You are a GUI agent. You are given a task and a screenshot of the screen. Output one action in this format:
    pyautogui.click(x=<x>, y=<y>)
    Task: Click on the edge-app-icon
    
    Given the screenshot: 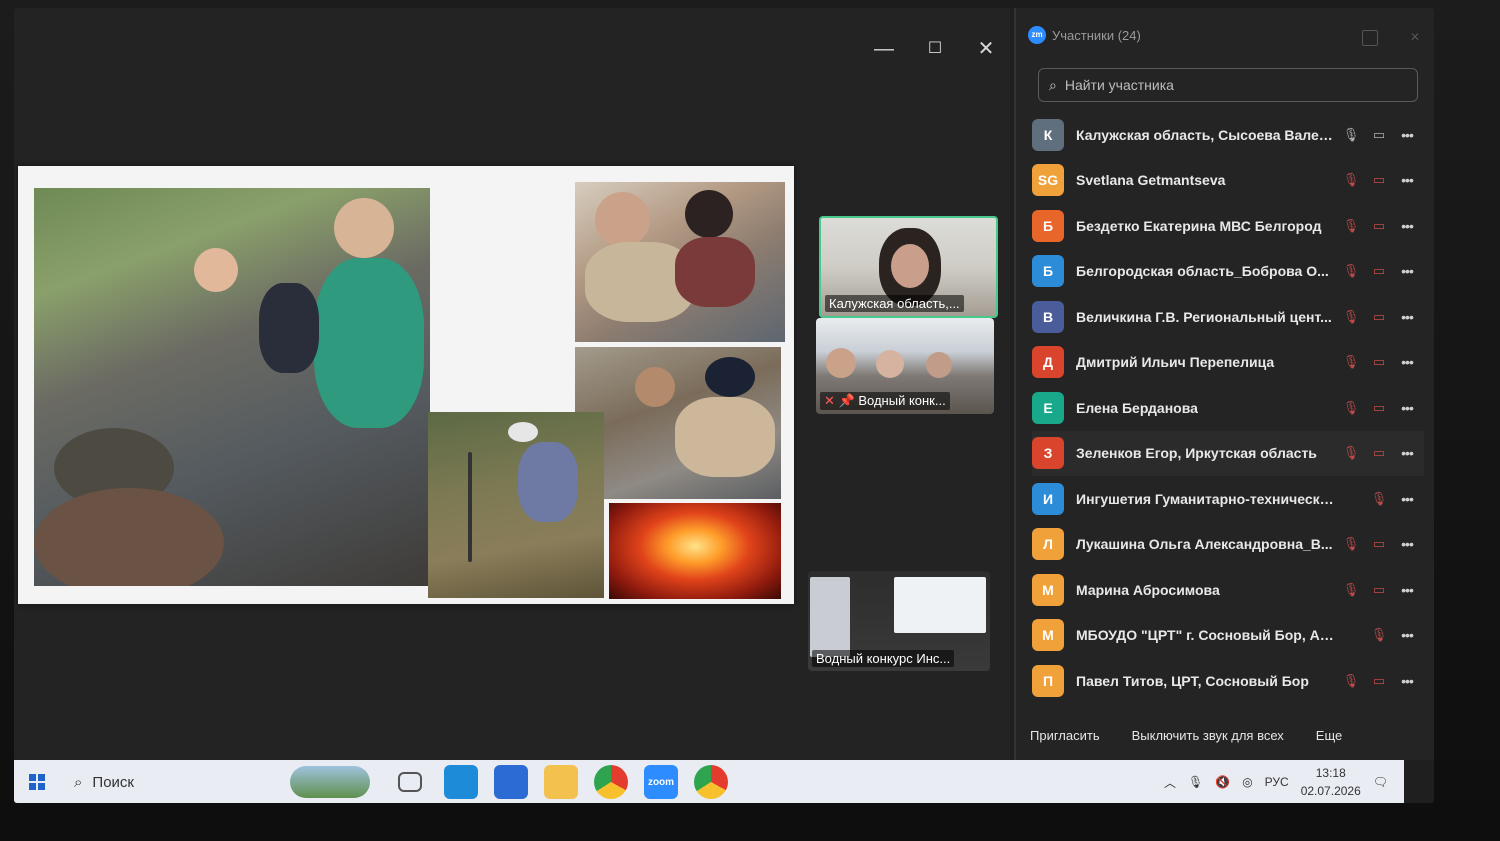 What is the action you would take?
    pyautogui.click(x=461, y=782)
    